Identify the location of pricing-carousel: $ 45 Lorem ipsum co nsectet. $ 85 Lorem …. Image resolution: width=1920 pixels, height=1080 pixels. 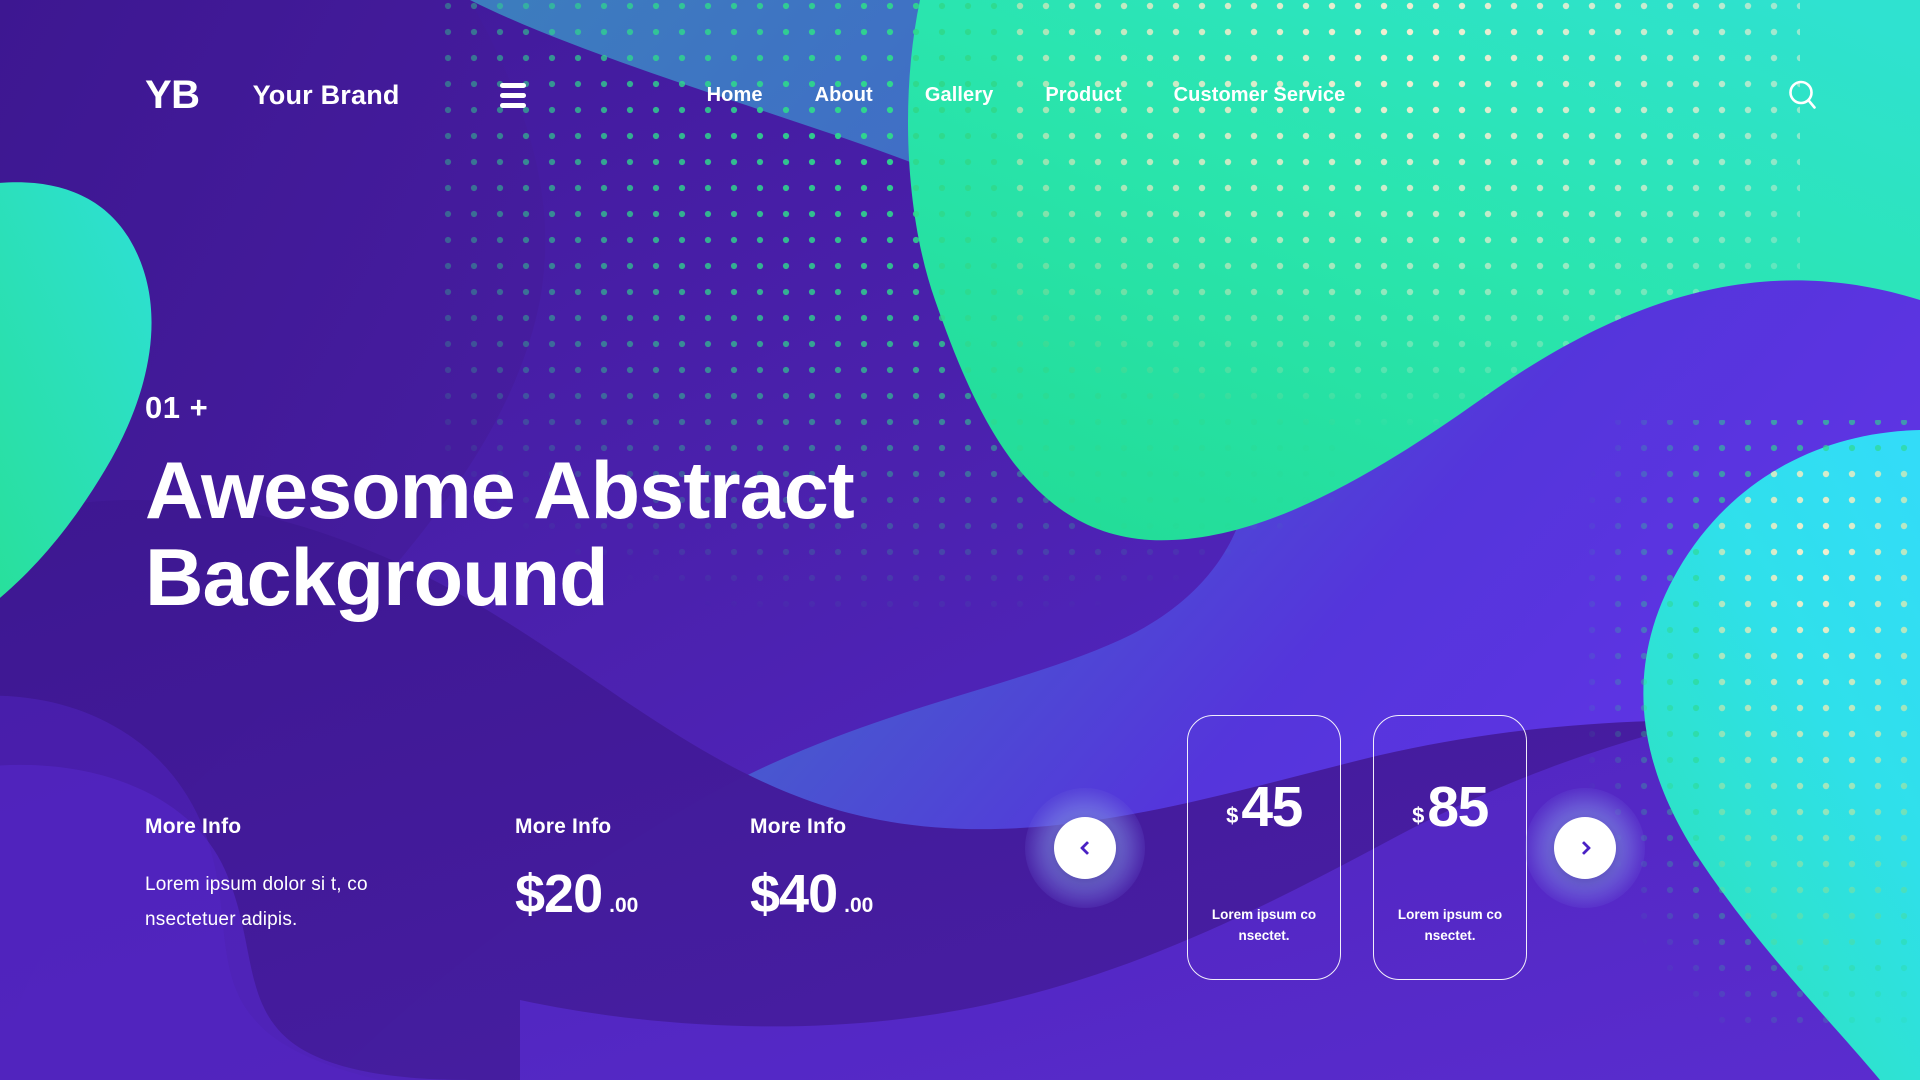
(1335, 847).